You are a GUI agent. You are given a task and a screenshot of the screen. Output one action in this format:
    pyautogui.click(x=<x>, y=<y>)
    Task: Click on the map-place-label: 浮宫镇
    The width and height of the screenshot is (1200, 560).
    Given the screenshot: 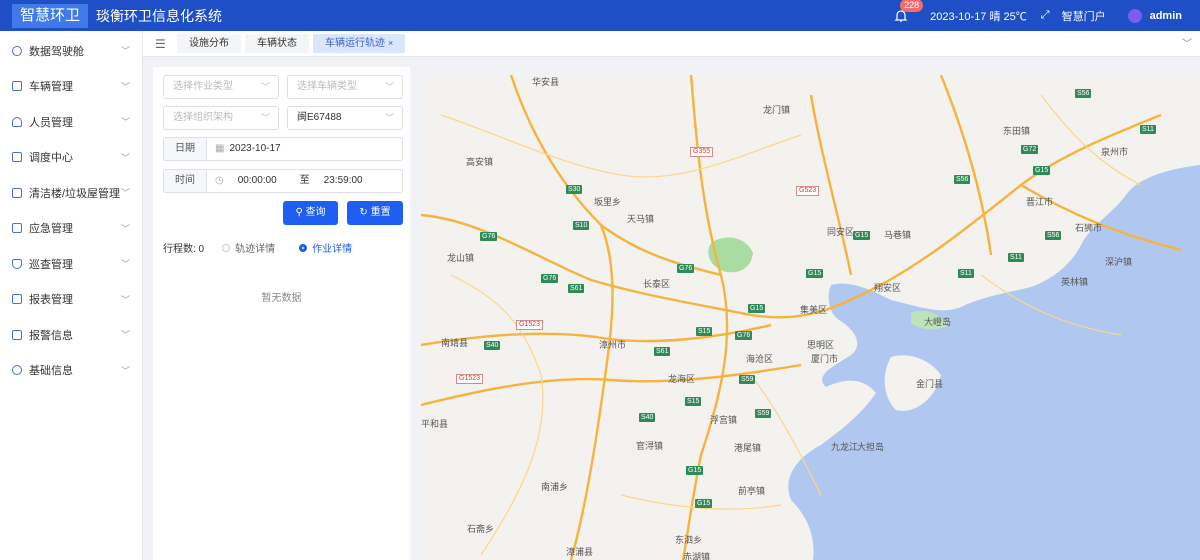 What is the action you would take?
    pyautogui.click(x=724, y=420)
    